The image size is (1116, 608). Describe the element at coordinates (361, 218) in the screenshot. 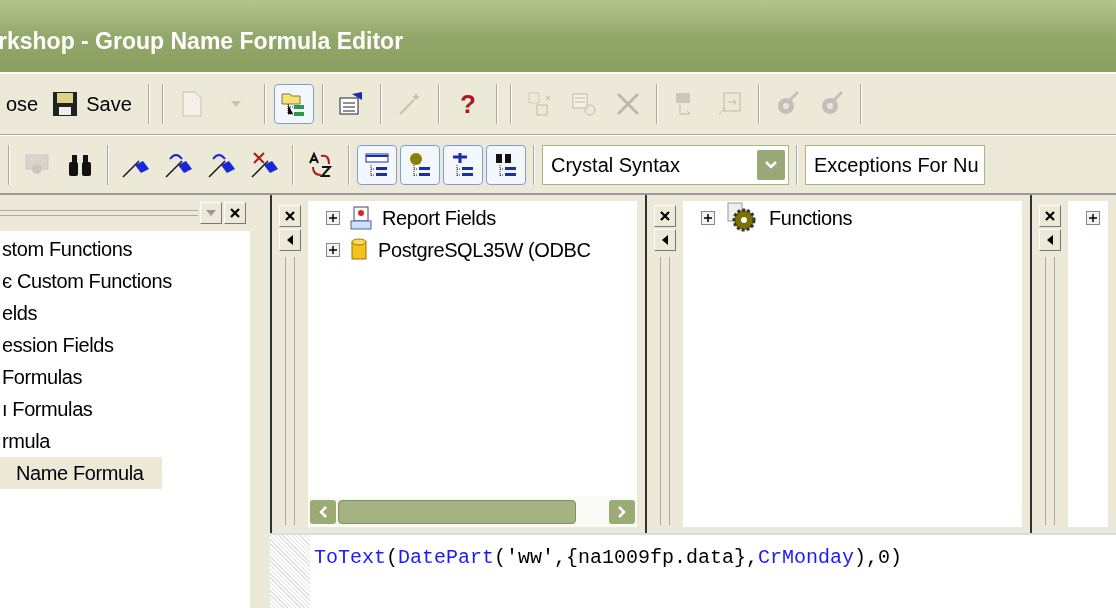

I see `report-icon` at that location.